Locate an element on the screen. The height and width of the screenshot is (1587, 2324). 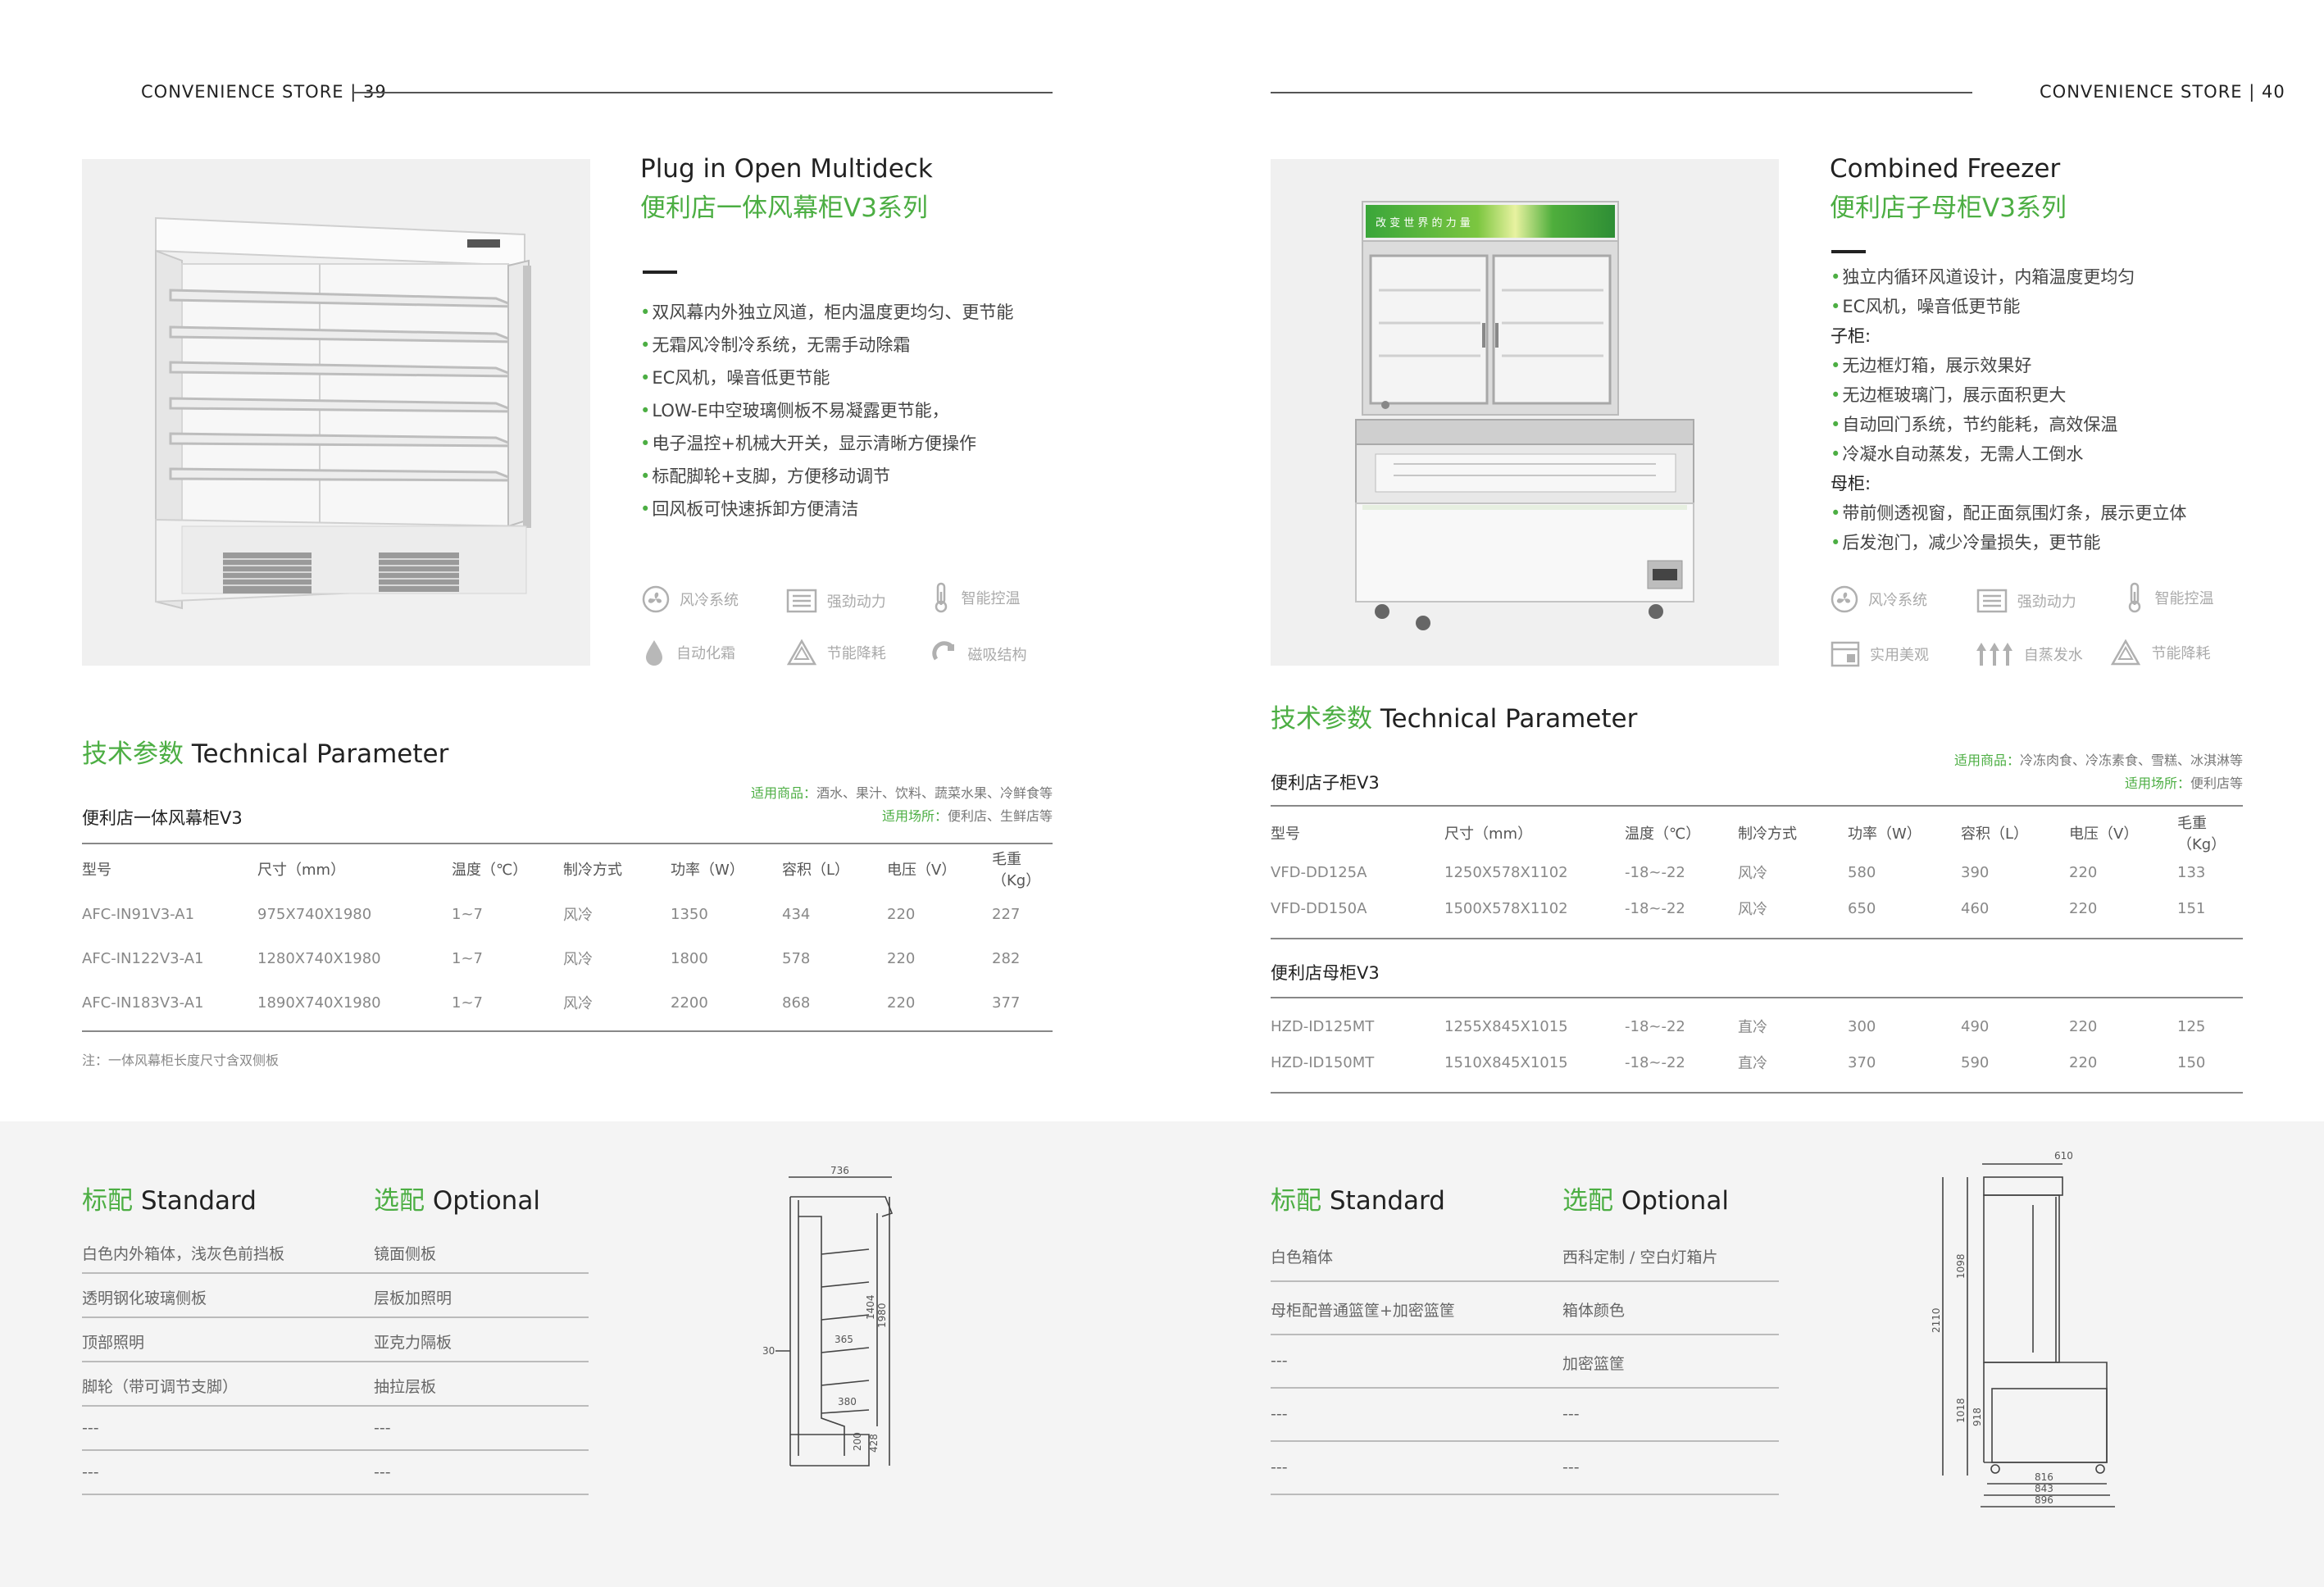
right-standard-title: 标配 Standard is located at coordinates (1358, 1201).